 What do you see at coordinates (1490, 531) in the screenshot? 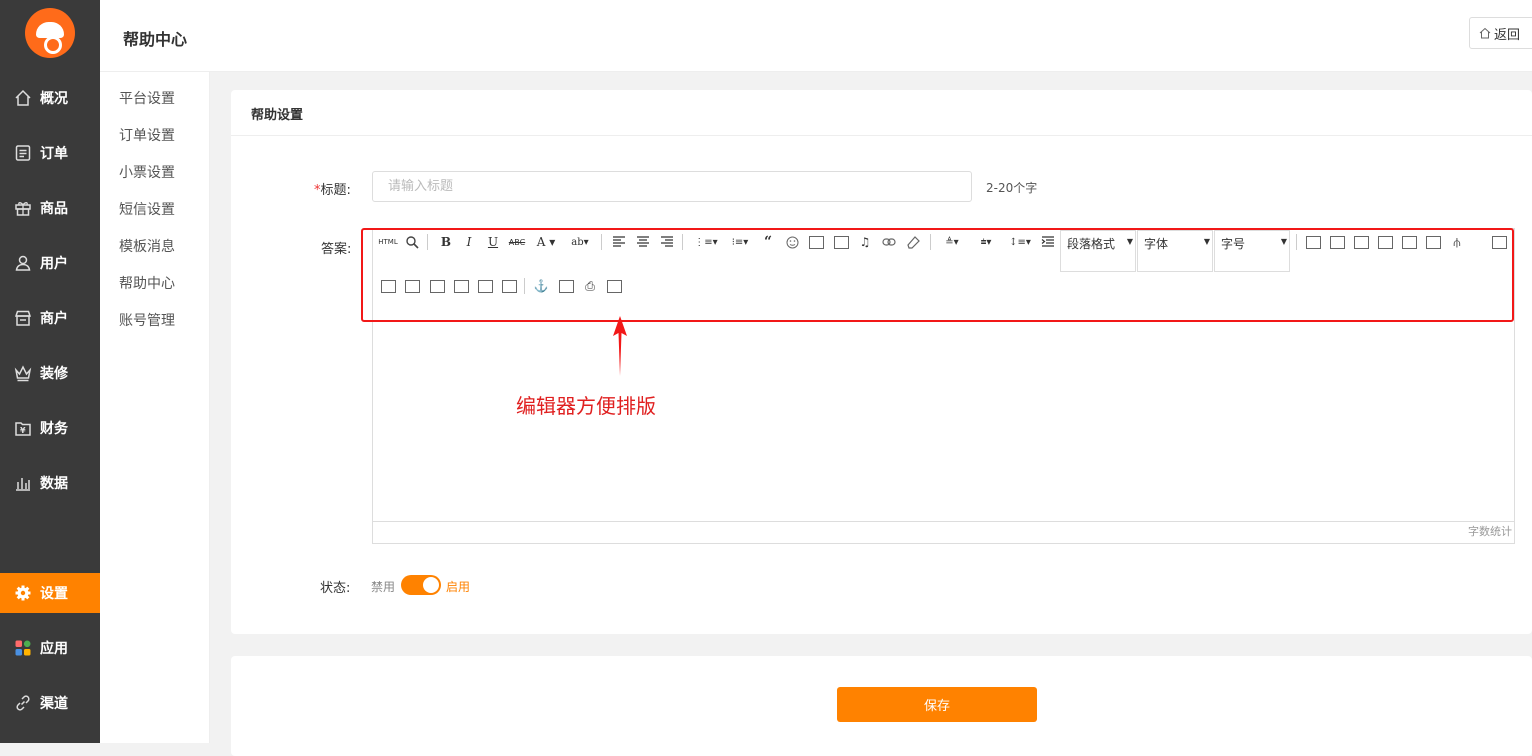
I see `word-count: 字数统计` at bounding box center [1490, 531].